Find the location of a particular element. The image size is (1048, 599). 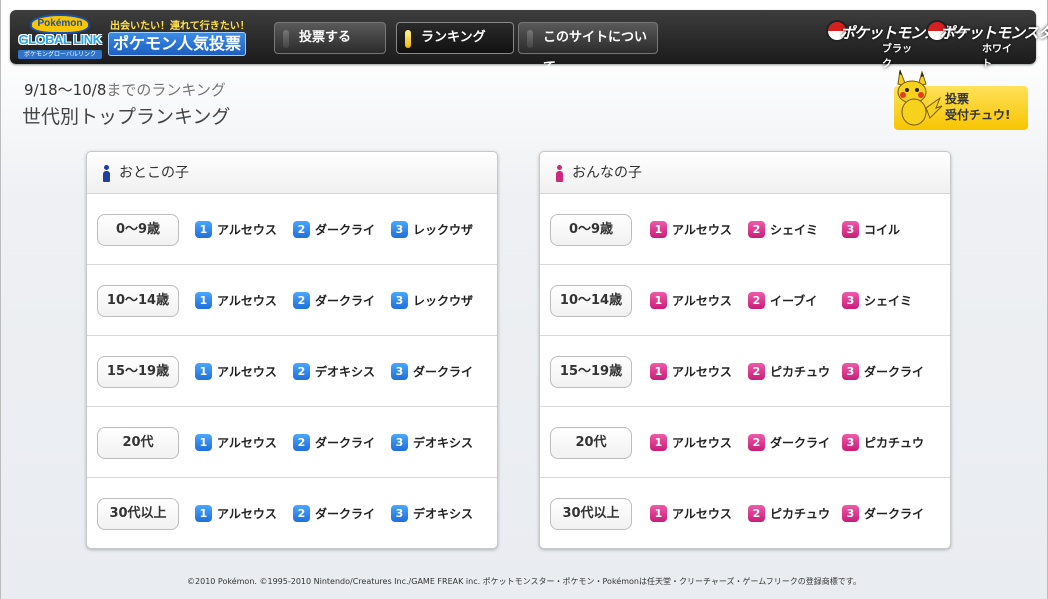

table-row: 30代以上 1 アルセウス 2 ダークライ 3 デオキシス is located at coordinates (292, 513).